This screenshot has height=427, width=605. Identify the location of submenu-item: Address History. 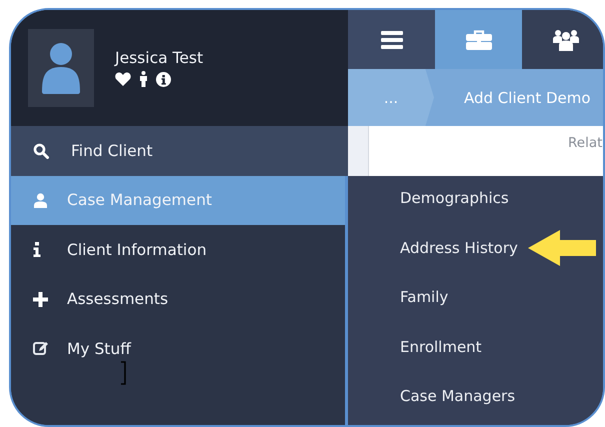
(459, 247).